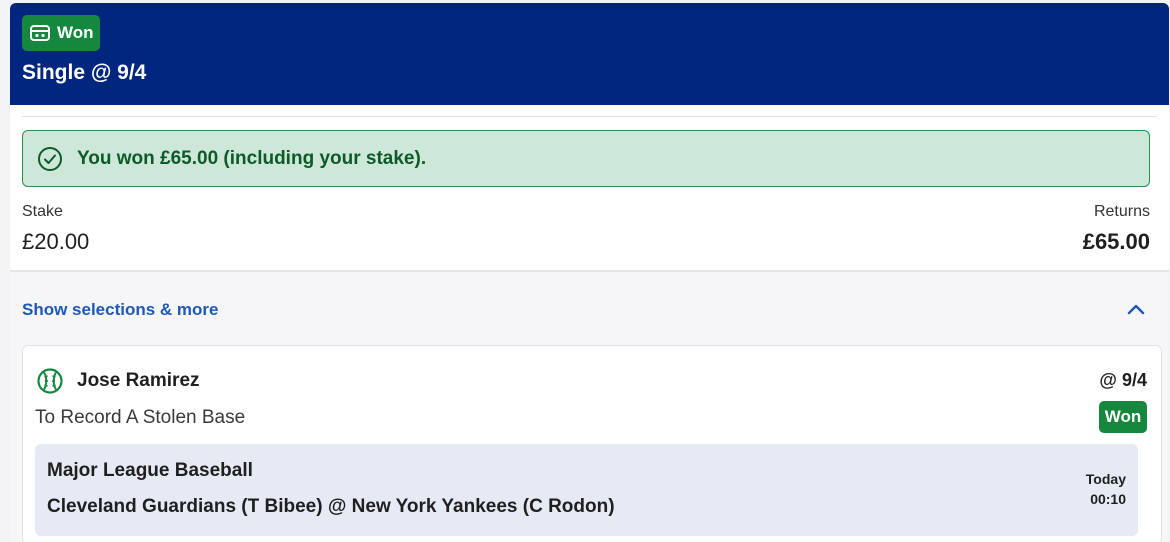 The width and height of the screenshot is (1170, 542). I want to click on returns-value: £65.00, so click(1116, 241).